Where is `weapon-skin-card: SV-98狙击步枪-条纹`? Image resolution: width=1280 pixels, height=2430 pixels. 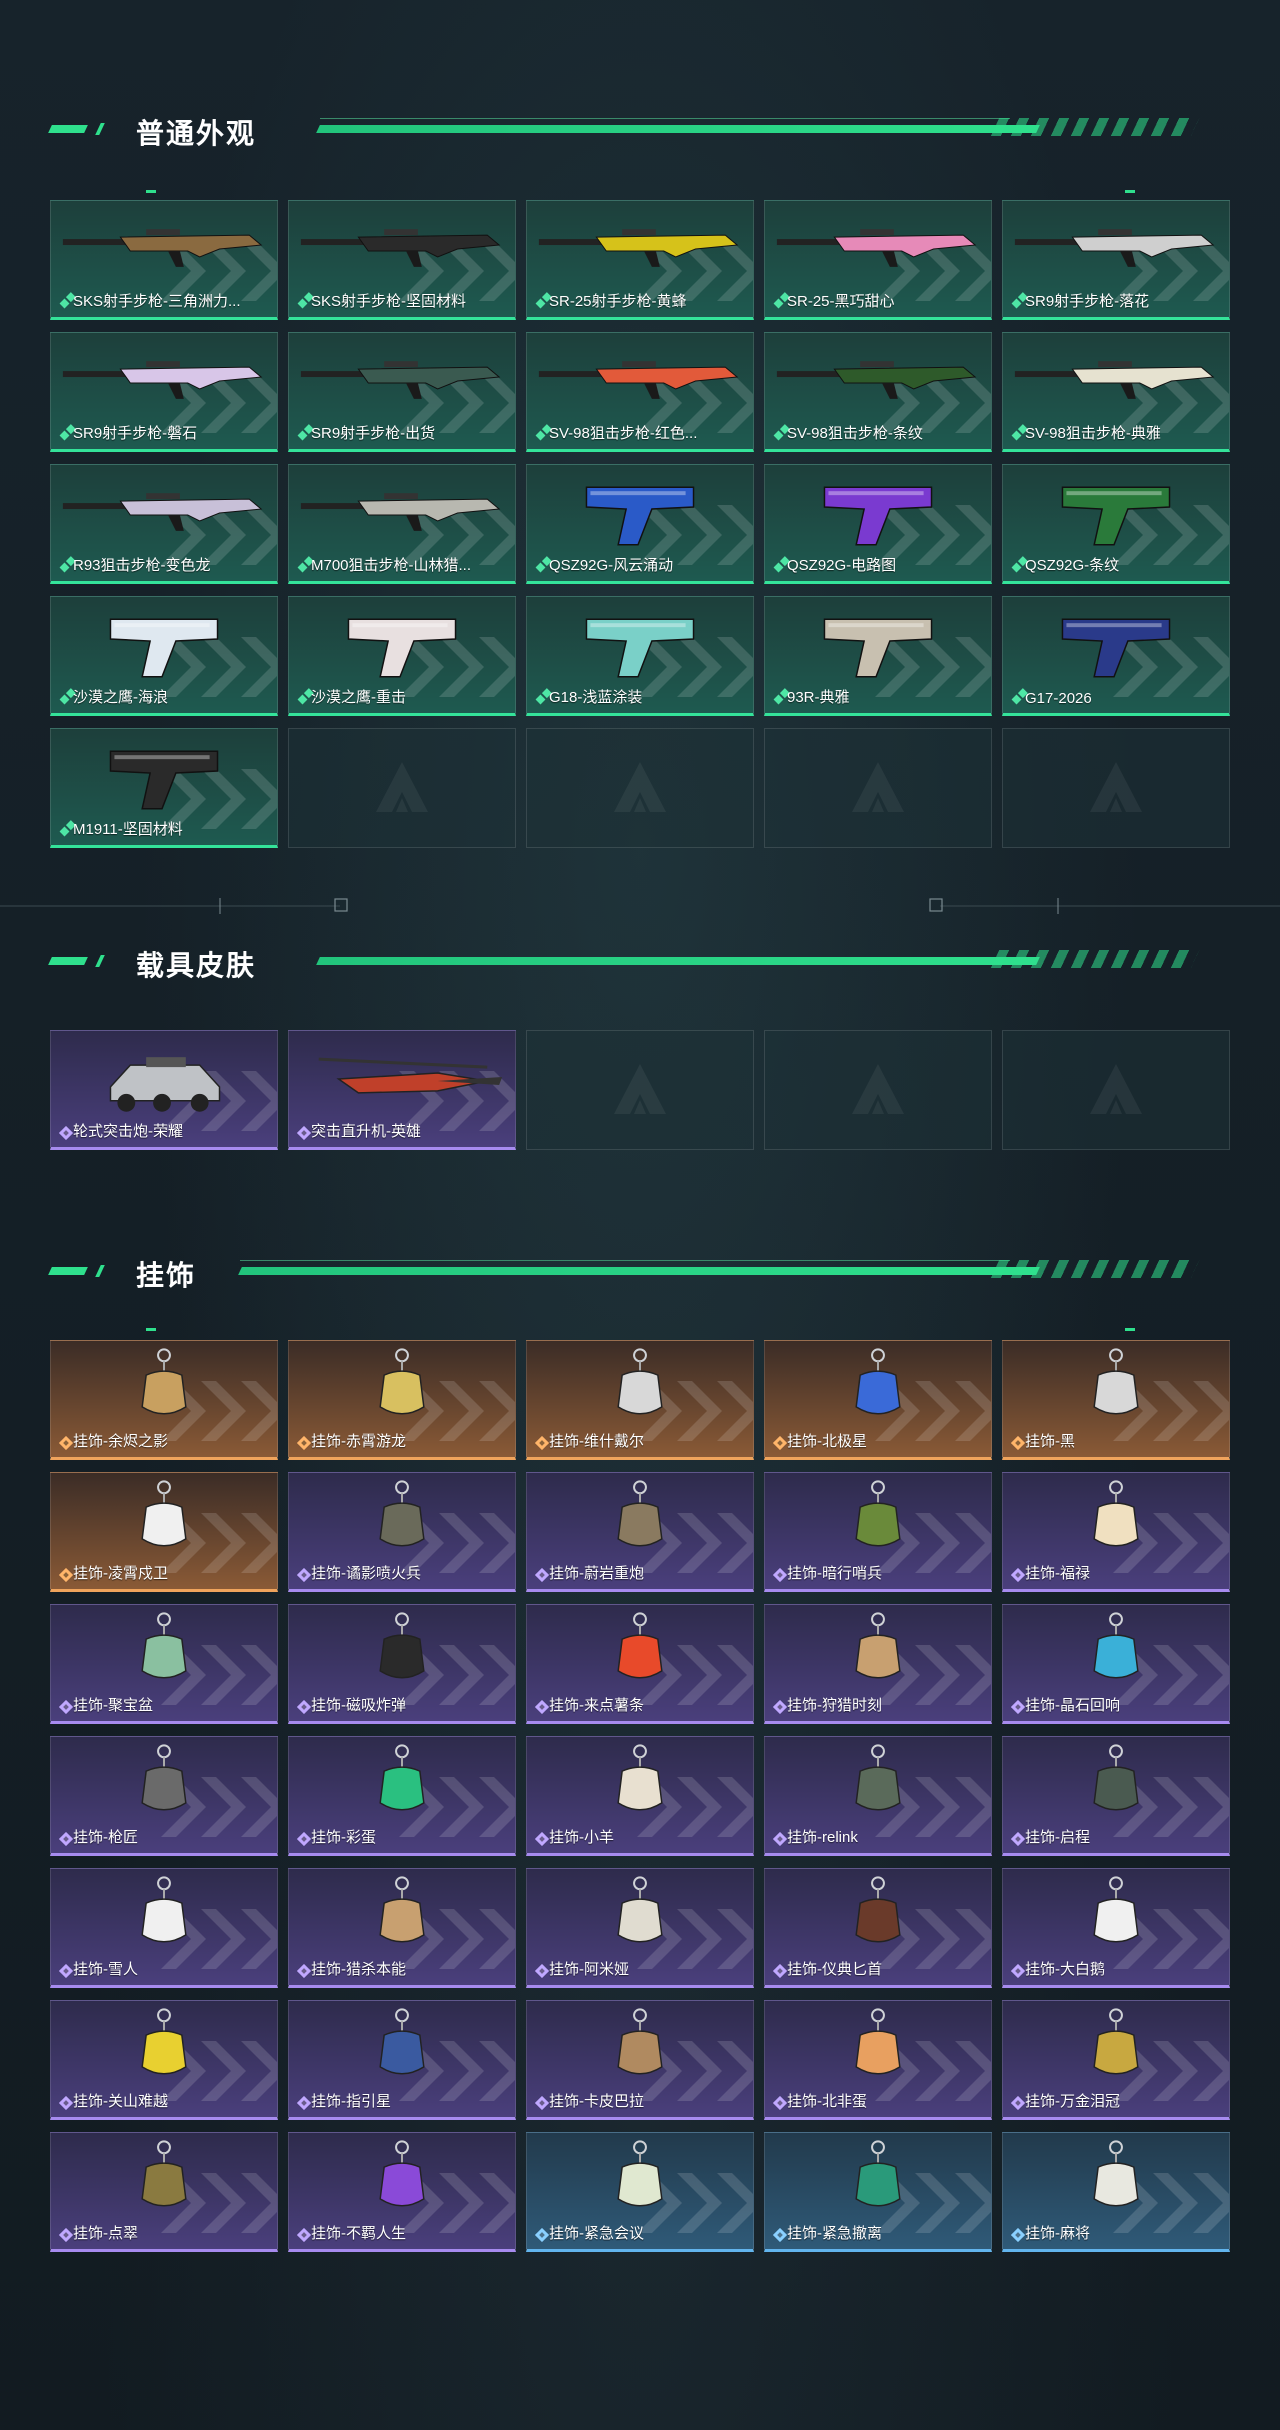 weapon-skin-card: SV-98狙击步枪-条纹 is located at coordinates (878, 392).